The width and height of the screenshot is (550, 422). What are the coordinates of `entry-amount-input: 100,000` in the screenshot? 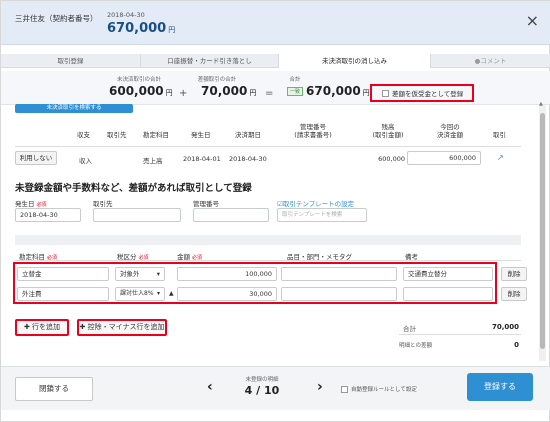 It's located at (227, 274).